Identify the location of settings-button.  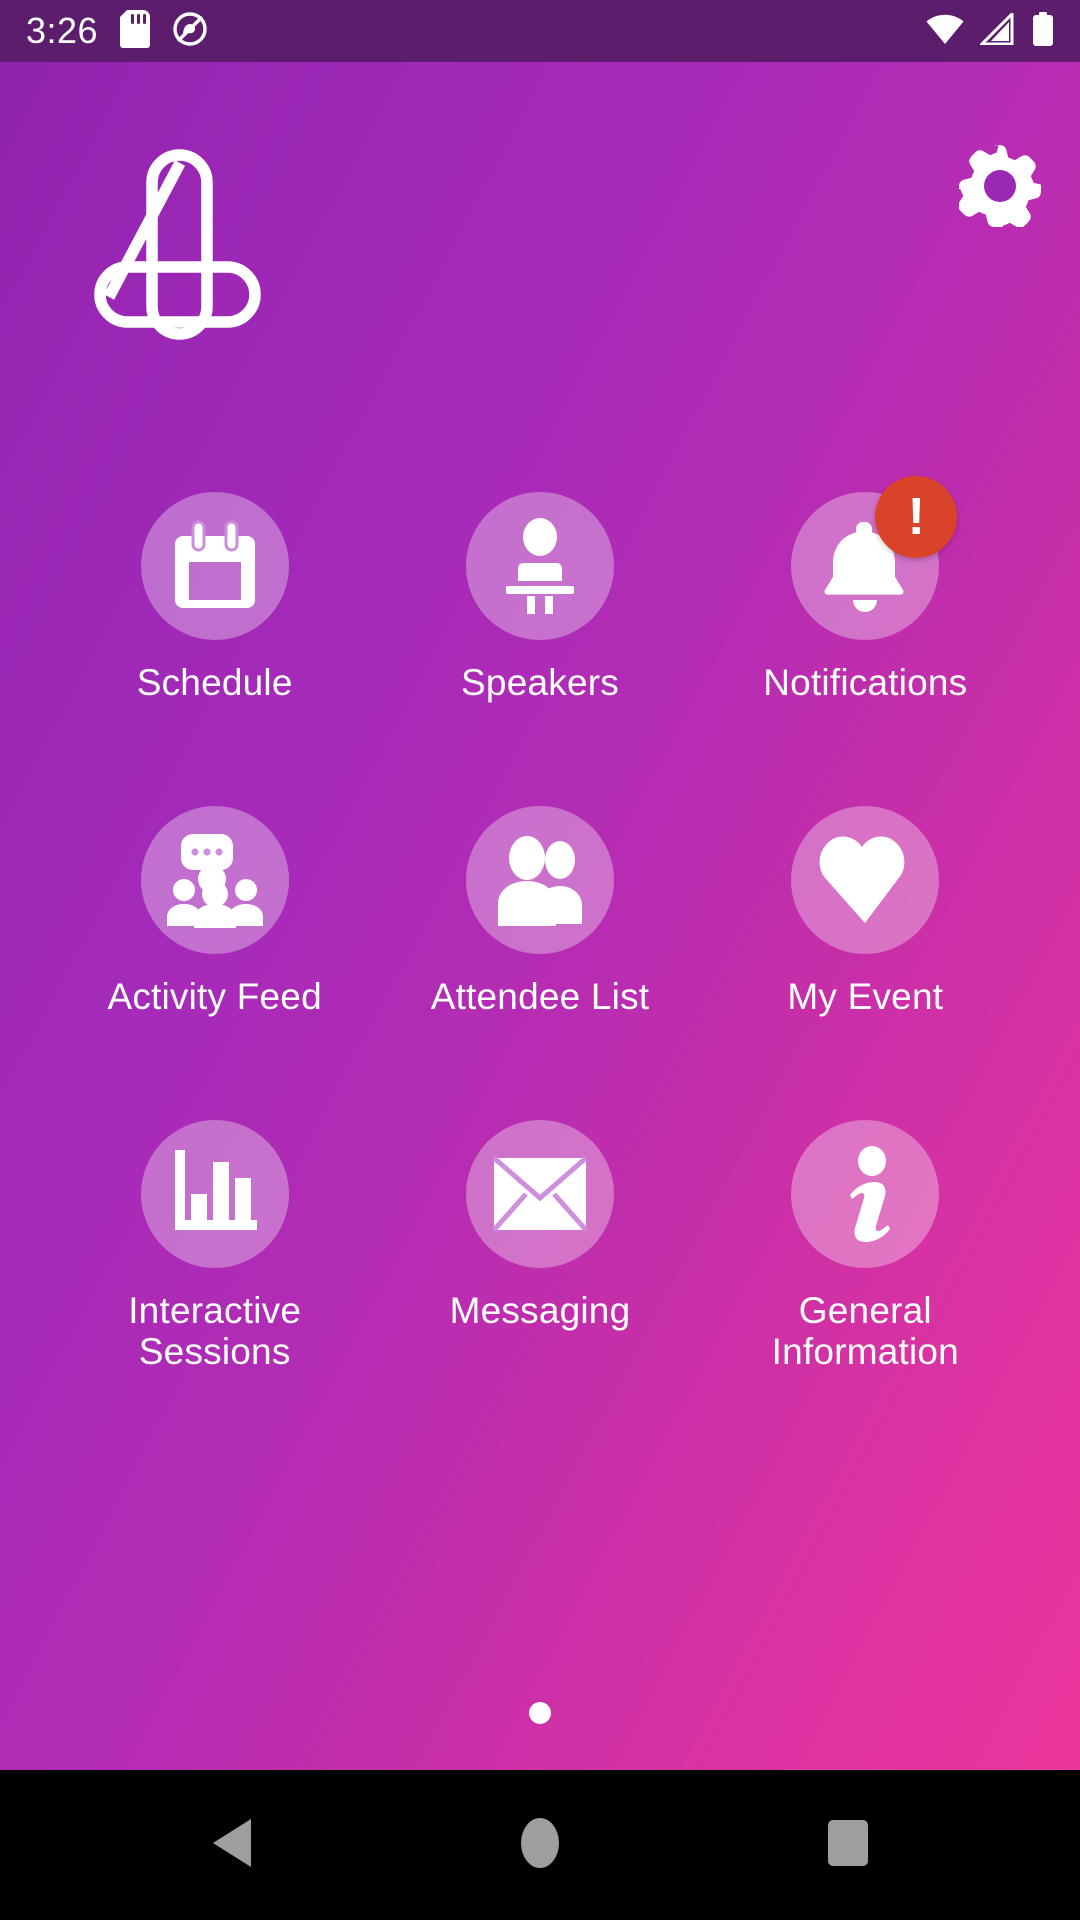
(998, 188).